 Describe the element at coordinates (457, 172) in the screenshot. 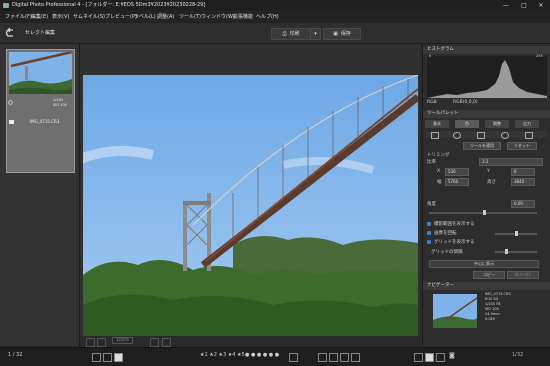

I see `x-field: 536` at that location.